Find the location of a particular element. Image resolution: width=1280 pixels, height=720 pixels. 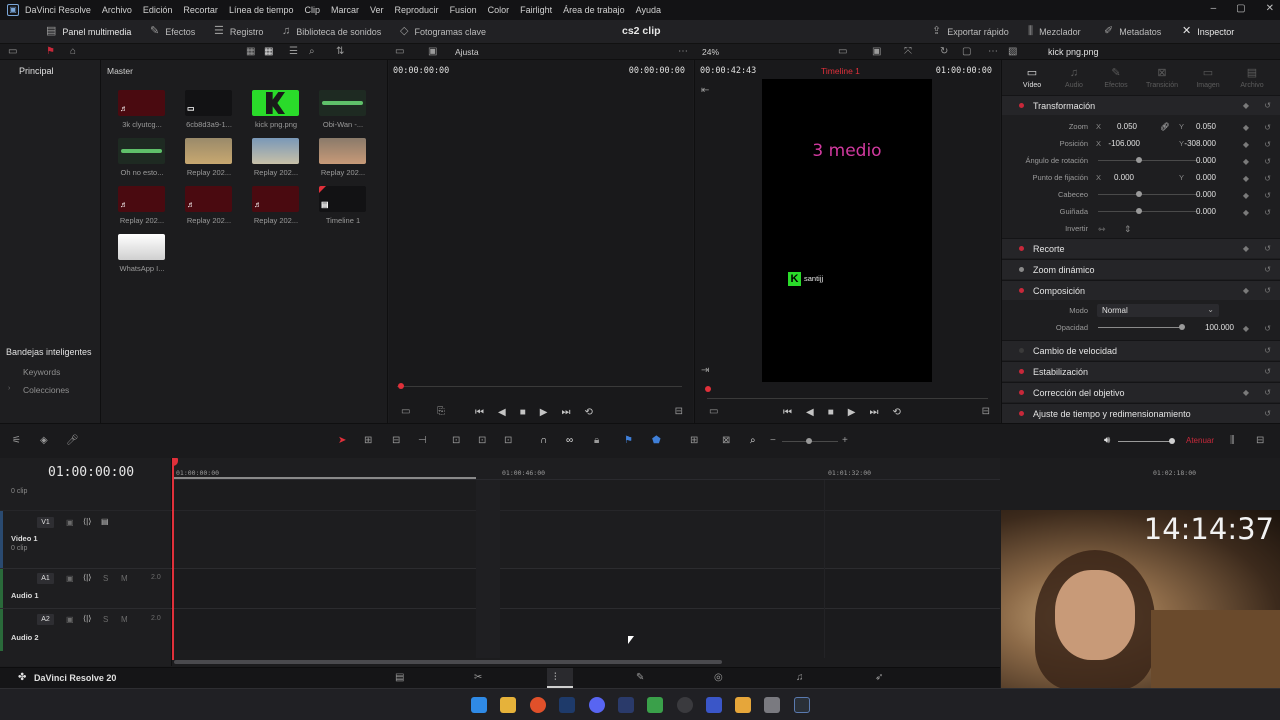

play-reverse-icon: ◀ is located at coordinates (810, 412).